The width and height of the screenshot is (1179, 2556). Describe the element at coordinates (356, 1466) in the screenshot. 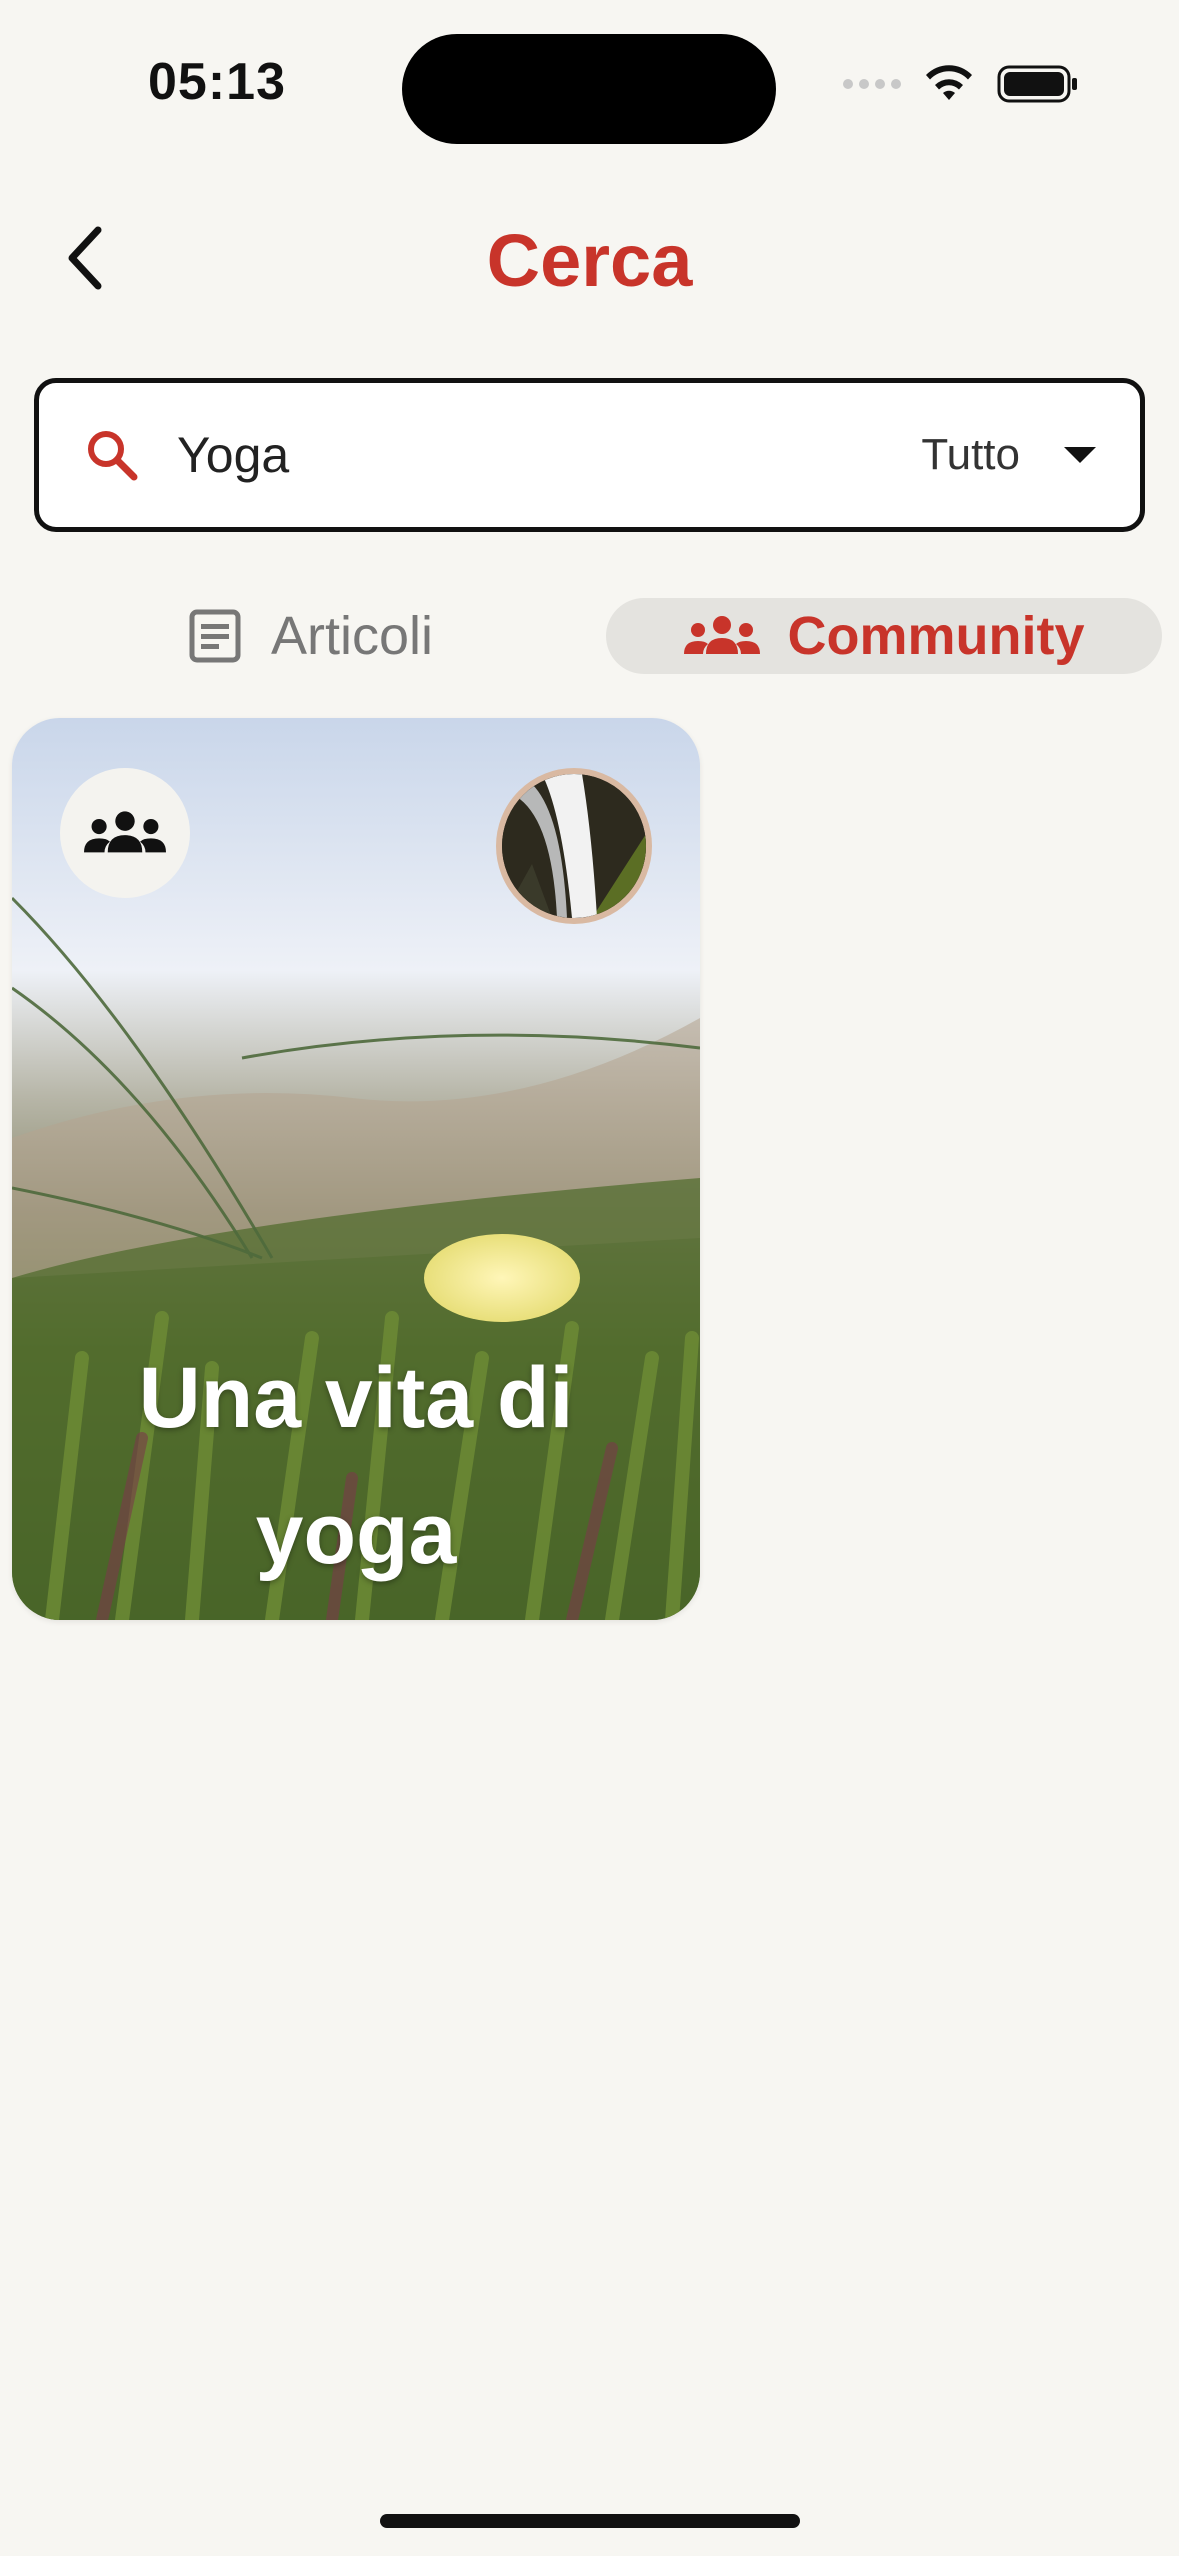

I see `card-title: Una vita di yoga` at that location.